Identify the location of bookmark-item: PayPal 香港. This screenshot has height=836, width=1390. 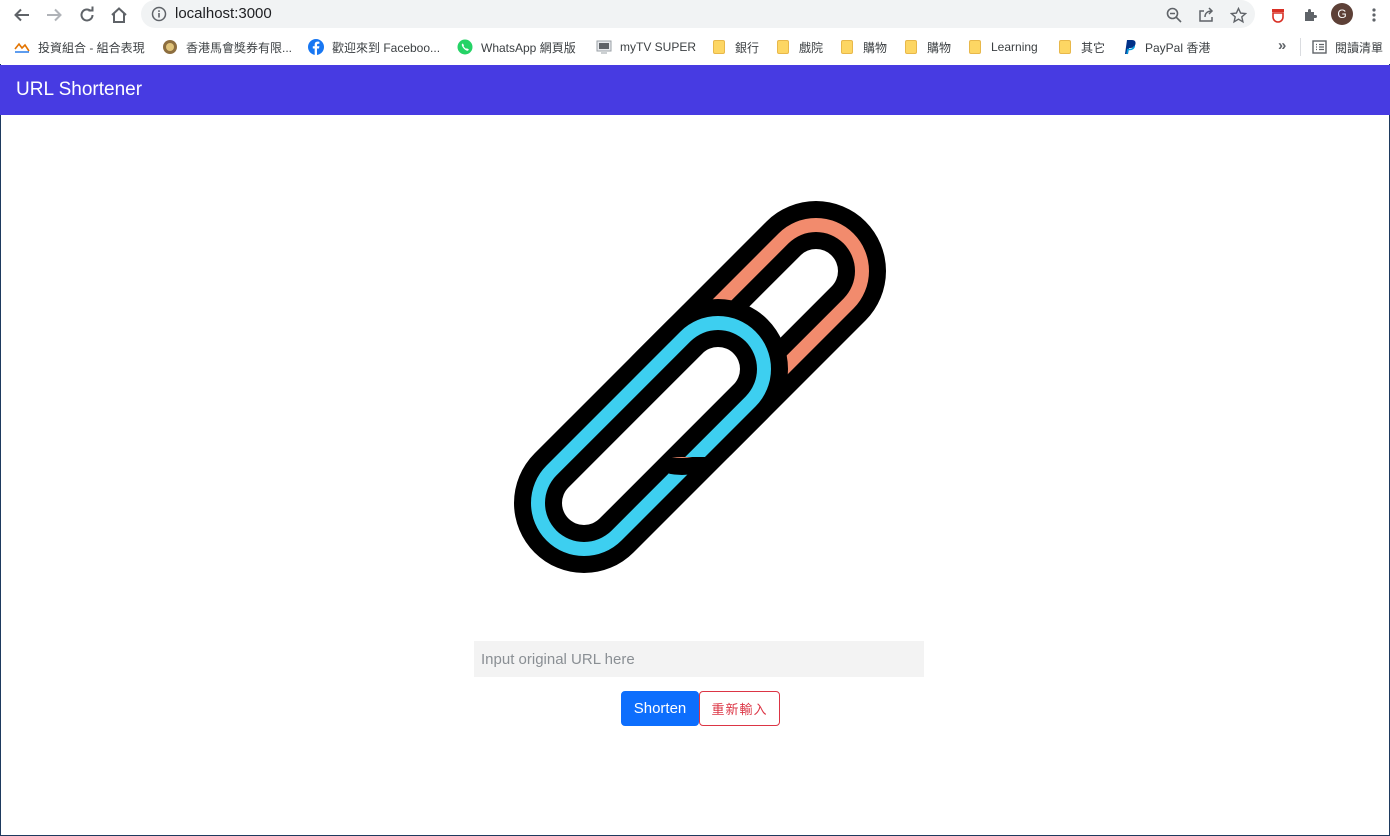
(1165, 47).